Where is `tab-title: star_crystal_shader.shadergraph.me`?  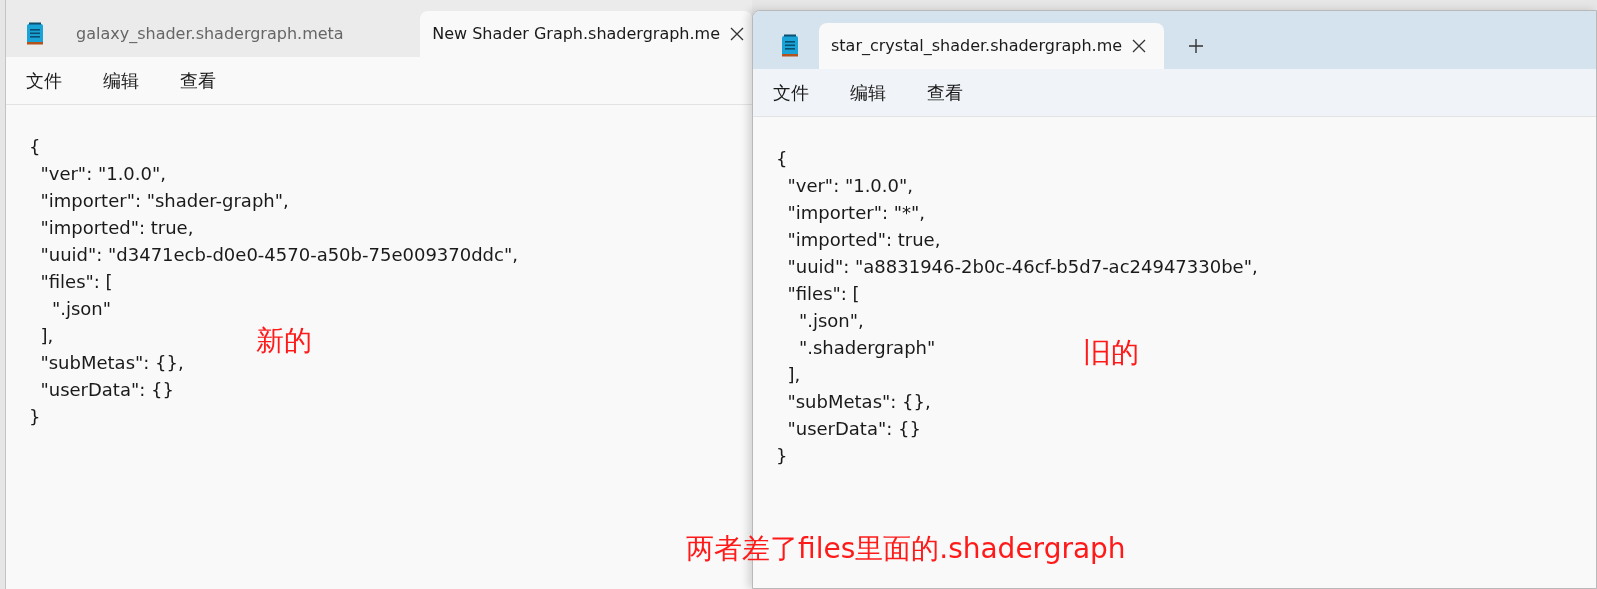
tab-title: star_crystal_shader.shadergraph.me is located at coordinates (977, 46).